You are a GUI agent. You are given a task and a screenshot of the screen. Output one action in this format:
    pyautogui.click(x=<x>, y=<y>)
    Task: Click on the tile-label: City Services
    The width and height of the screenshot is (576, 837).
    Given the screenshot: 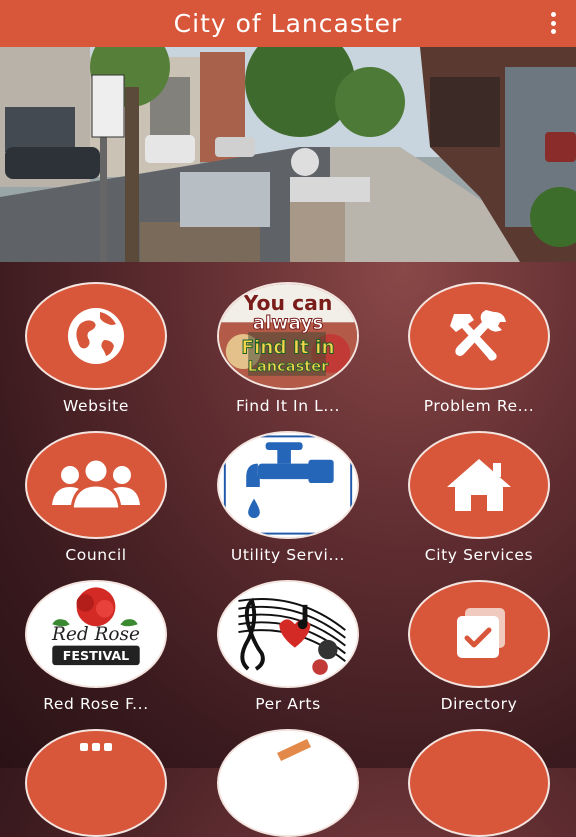 What is the action you would take?
    pyautogui.click(x=479, y=555)
    